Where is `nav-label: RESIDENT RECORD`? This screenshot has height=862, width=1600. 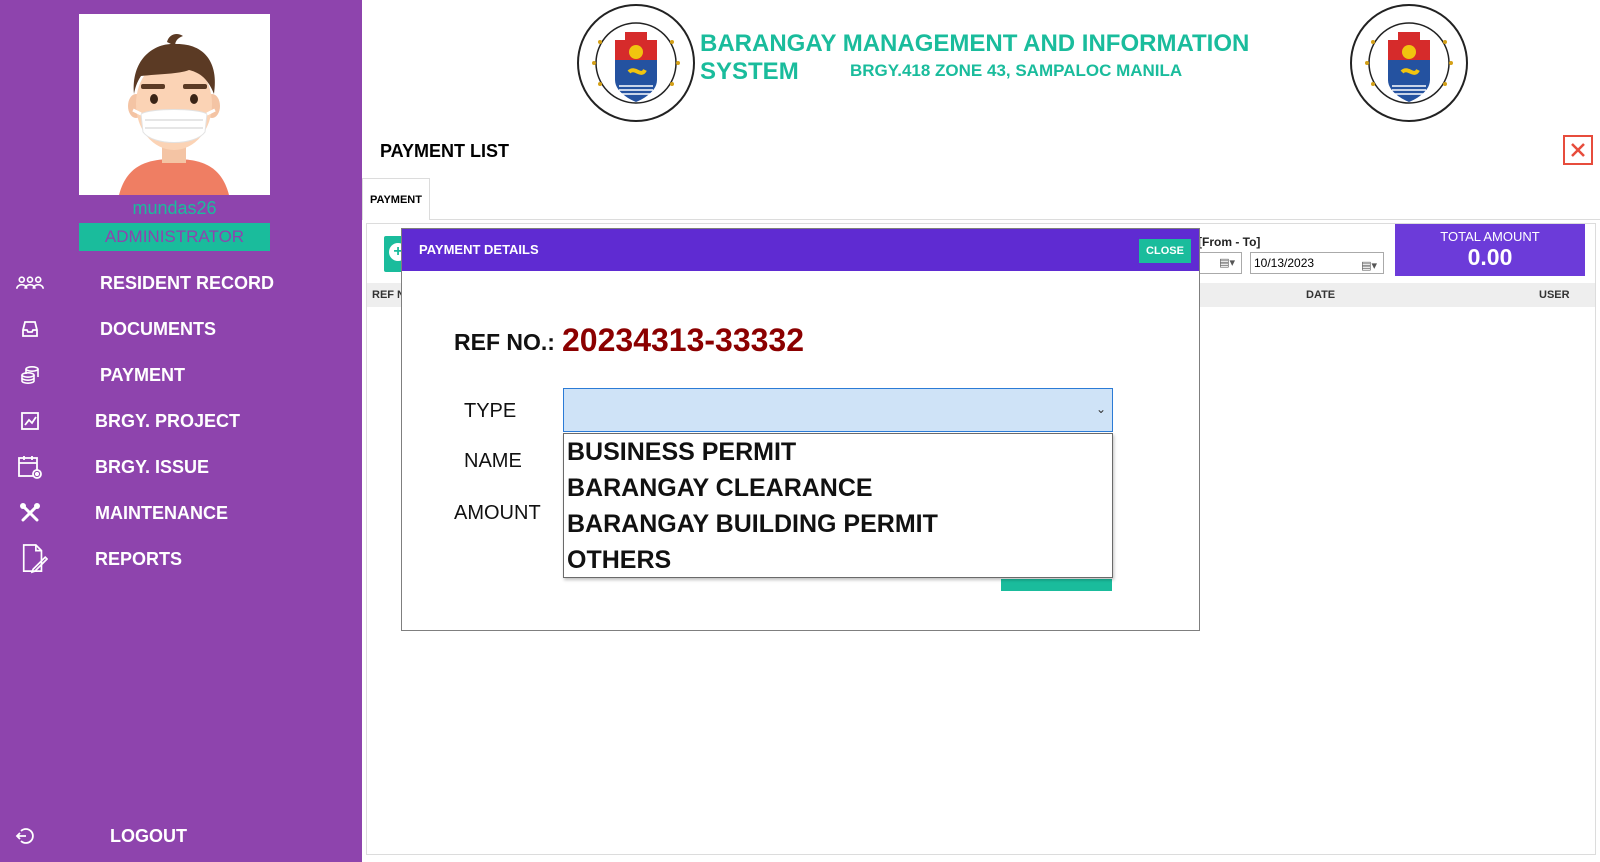
nav-label: RESIDENT RECORD is located at coordinates (187, 282).